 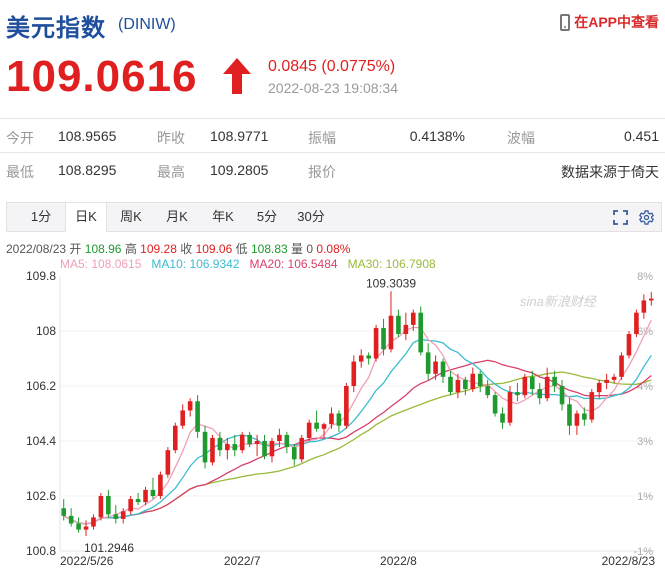 I want to click on close-value: 109.06, so click(x=214, y=249).